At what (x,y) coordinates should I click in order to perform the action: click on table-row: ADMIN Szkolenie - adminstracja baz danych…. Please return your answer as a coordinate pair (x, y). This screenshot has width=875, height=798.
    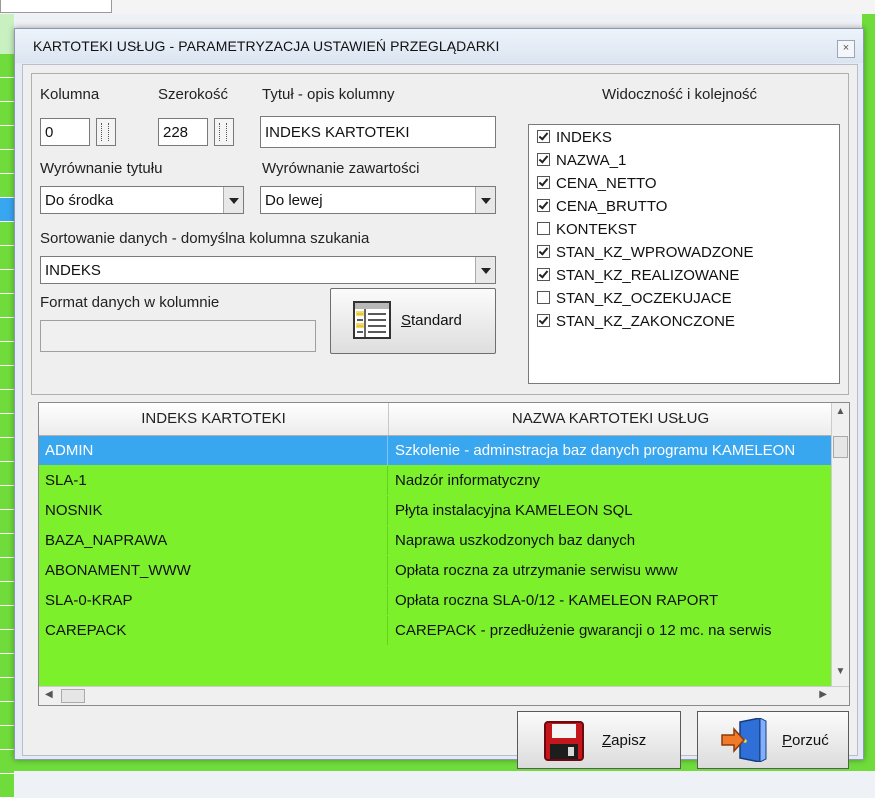
    Looking at the image, I should click on (435, 450).